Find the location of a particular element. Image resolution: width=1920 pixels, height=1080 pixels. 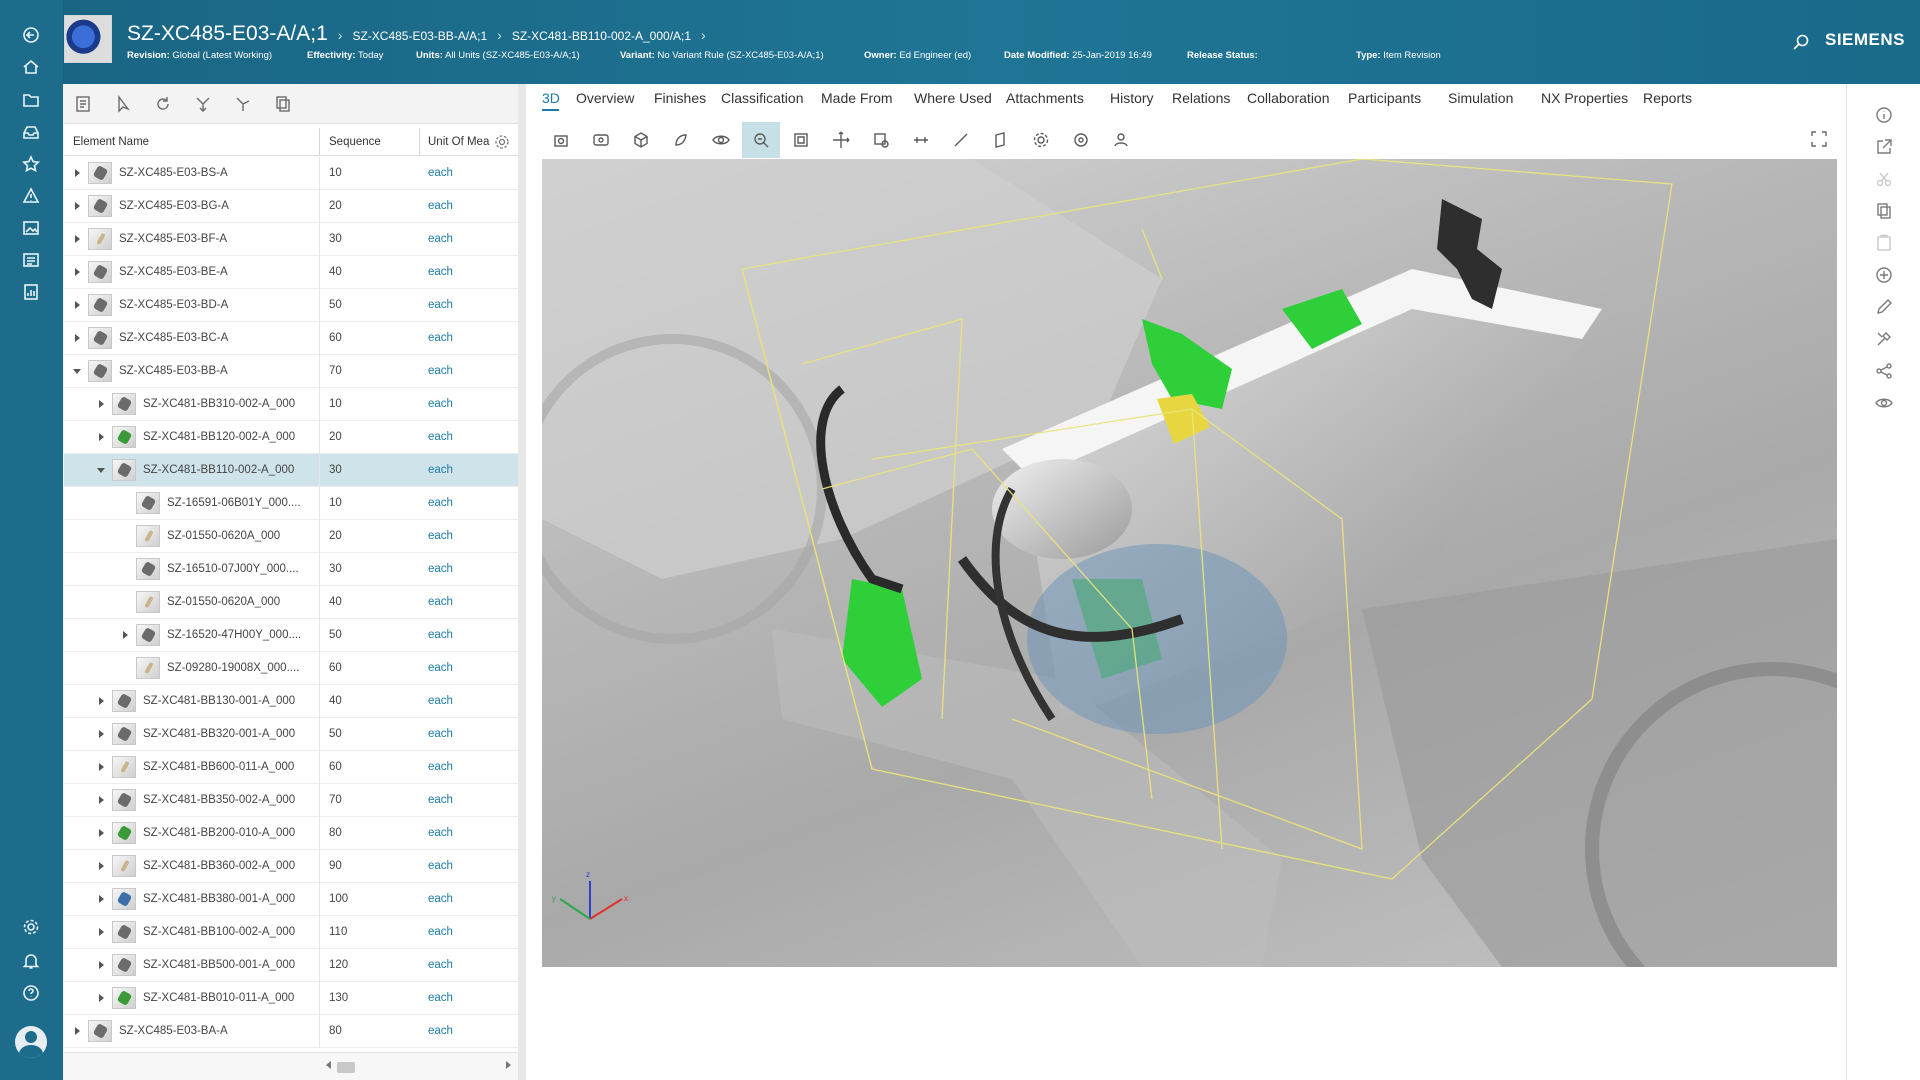

user-avatar is located at coordinates (31, 1042).